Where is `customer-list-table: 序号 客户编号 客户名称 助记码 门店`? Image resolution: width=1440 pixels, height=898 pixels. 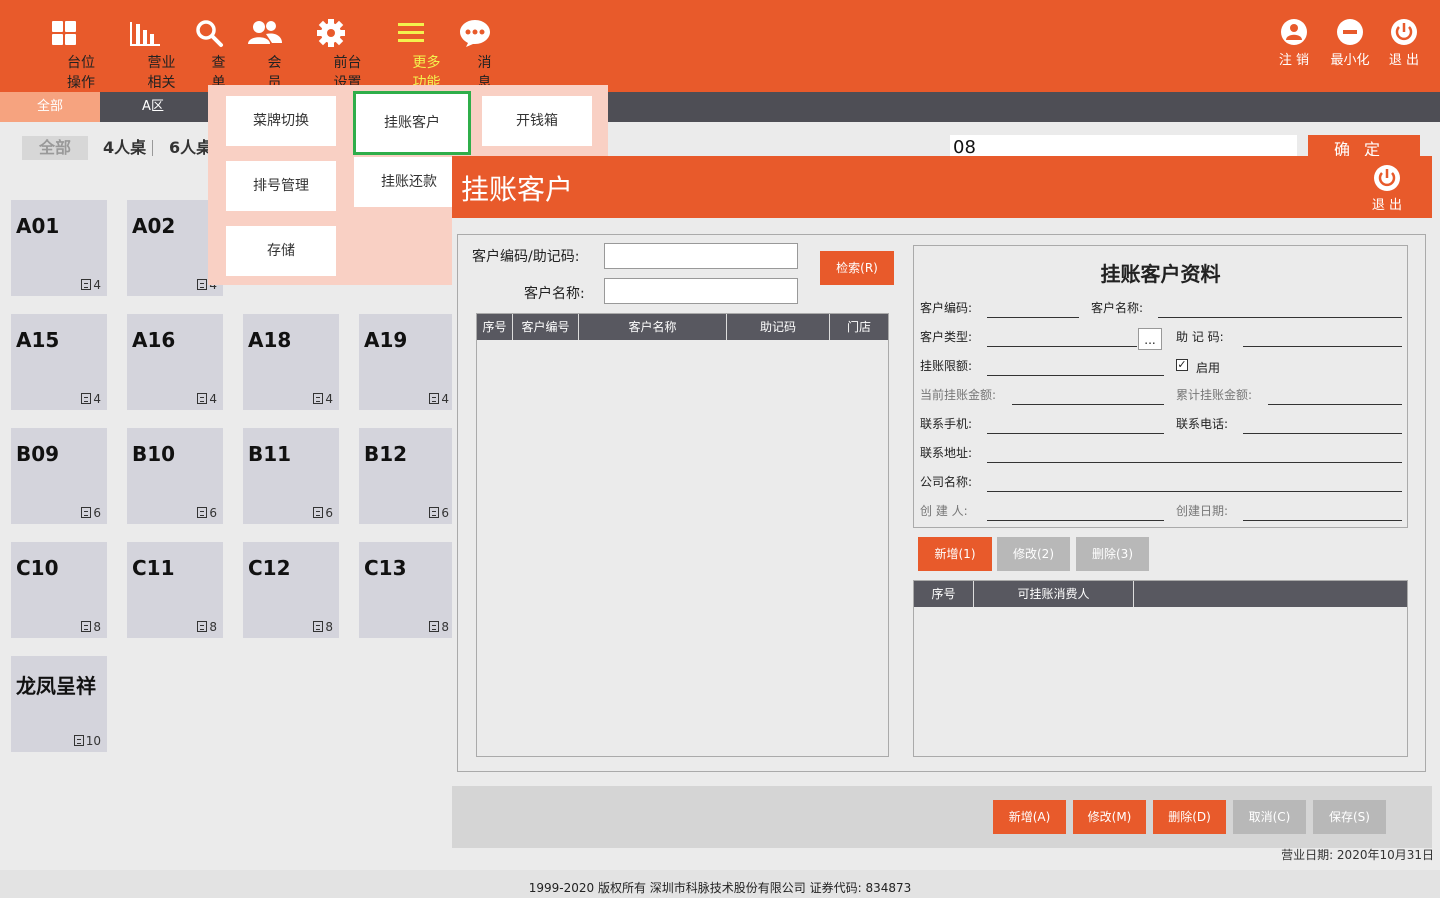 customer-list-table: 序号 客户编号 客户名称 助记码 门店 is located at coordinates (682, 535).